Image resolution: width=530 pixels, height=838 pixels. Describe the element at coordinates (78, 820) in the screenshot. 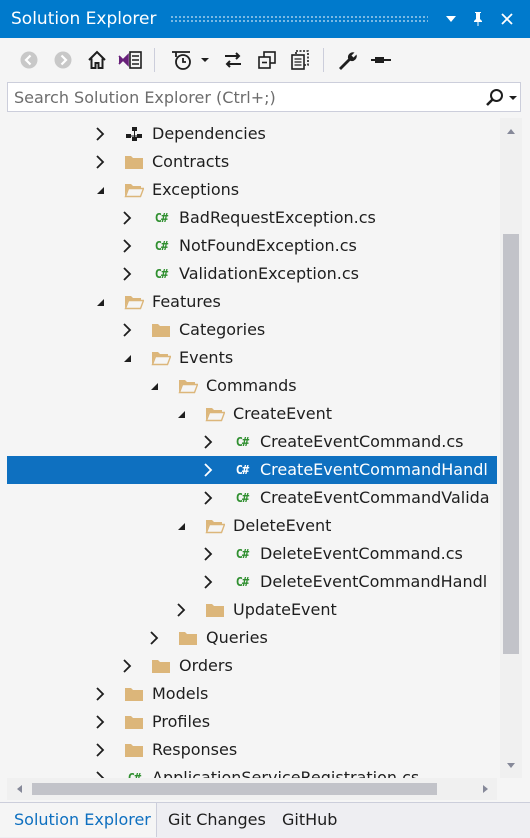

I see `tab-solution-explorer: Solution Explorer` at that location.